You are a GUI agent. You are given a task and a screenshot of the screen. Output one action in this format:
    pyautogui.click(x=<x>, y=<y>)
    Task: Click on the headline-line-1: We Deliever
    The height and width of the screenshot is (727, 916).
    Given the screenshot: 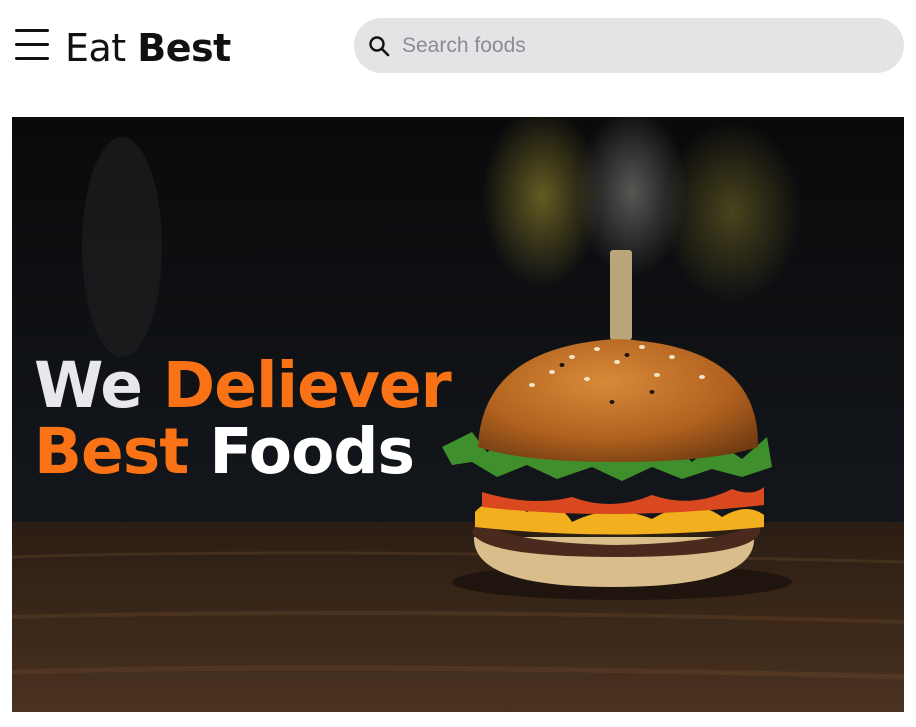 What is the action you would take?
    pyautogui.click(x=243, y=386)
    